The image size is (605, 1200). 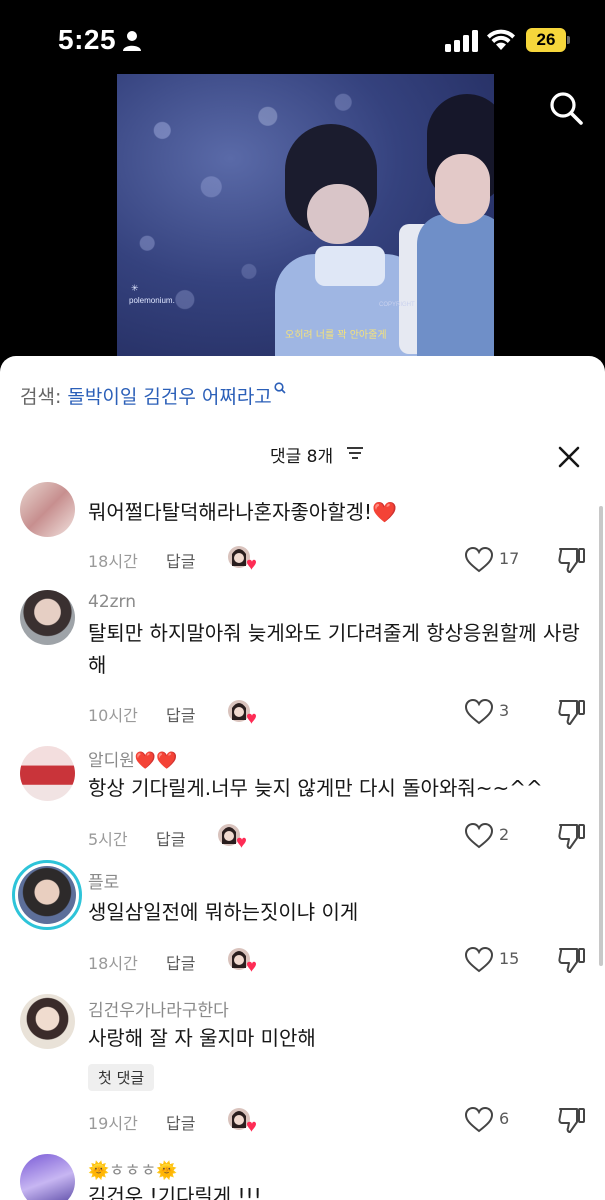 What do you see at coordinates (132, 41) in the screenshot?
I see `person-icon` at bounding box center [132, 41].